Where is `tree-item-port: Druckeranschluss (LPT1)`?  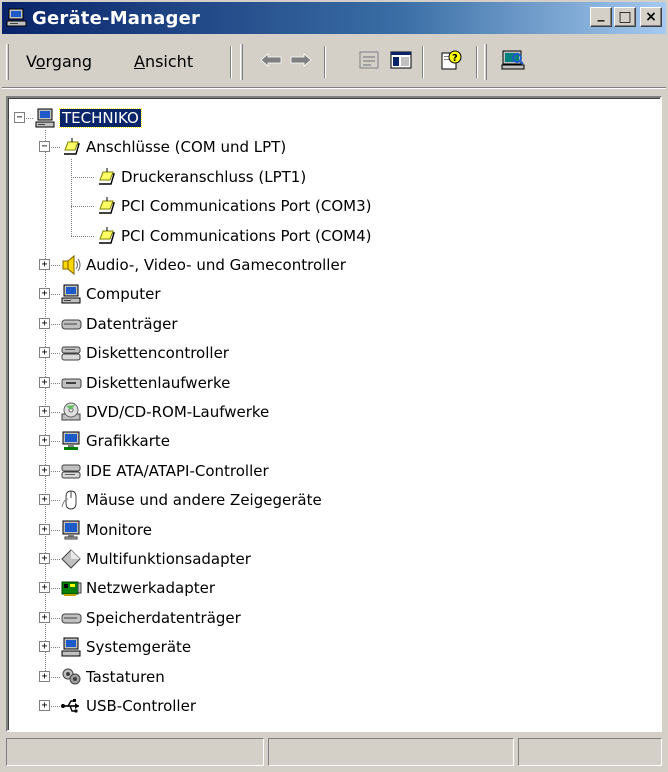
tree-item-port: Druckeranschluss (LPT1) is located at coordinates (200, 177).